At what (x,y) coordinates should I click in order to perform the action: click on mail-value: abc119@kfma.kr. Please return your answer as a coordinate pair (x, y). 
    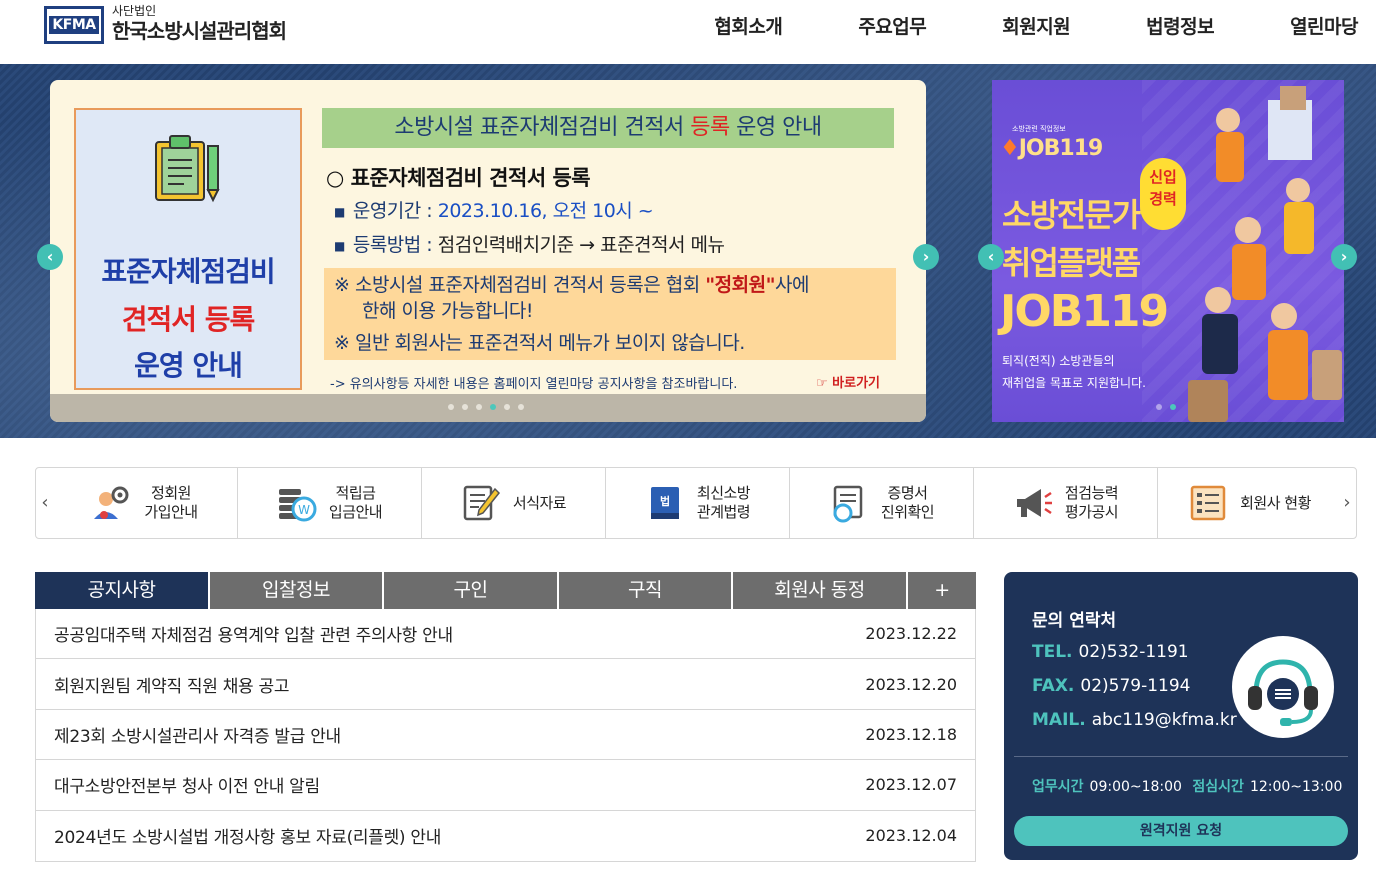
    Looking at the image, I should click on (1164, 720).